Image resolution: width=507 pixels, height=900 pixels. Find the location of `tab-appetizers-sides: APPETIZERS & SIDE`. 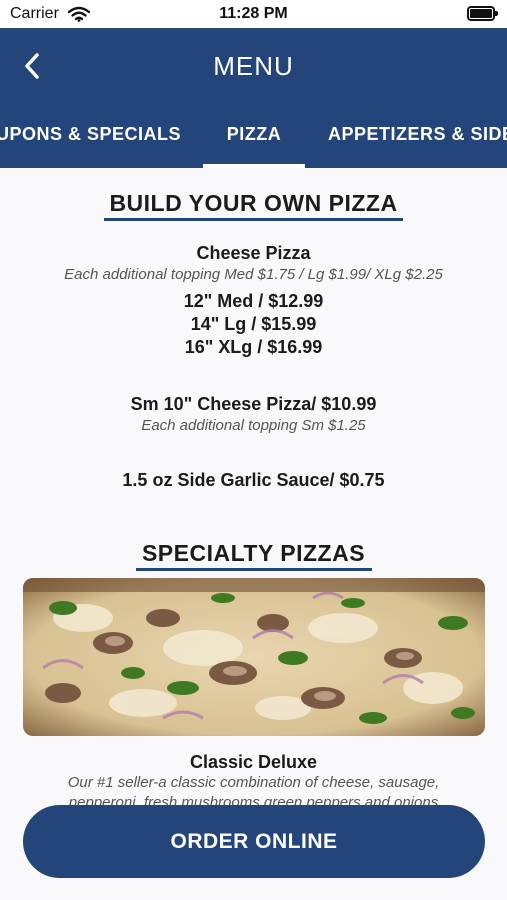

tab-appetizers-sides: APPETIZERS & SIDE is located at coordinates (417, 134).